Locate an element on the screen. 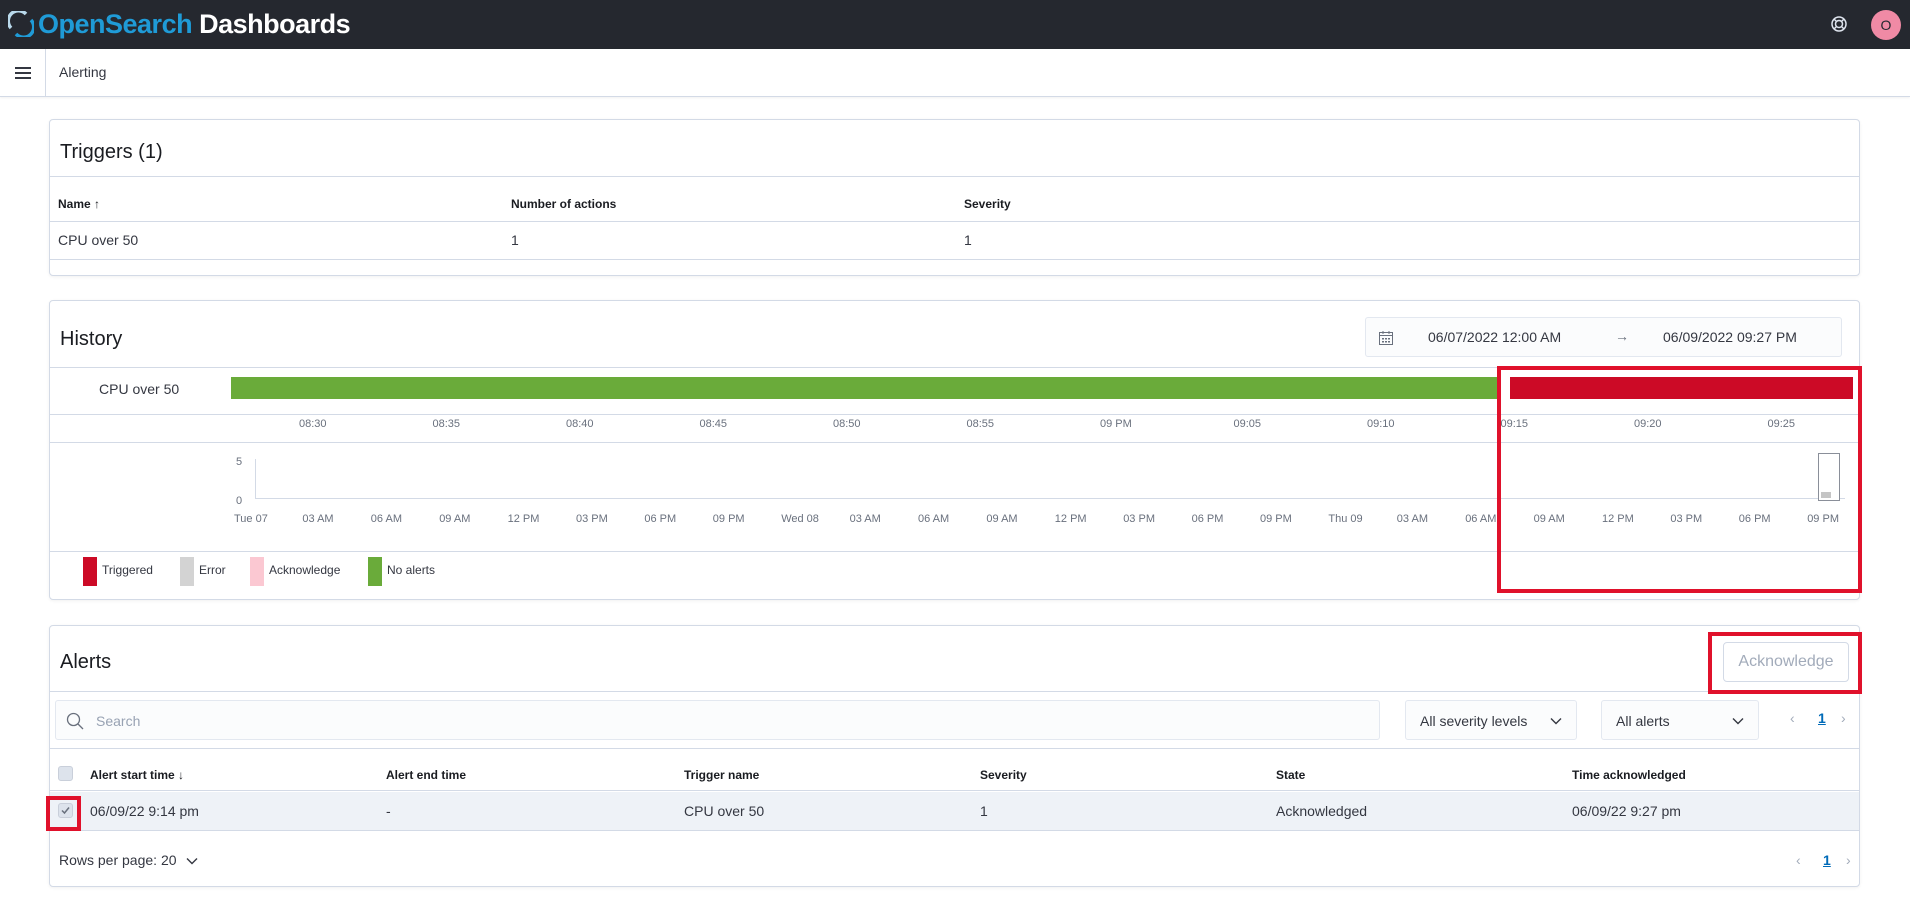 The height and width of the screenshot is (905, 1910). top-header: OpenSearch Dashboards O is located at coordinates (955, 24).